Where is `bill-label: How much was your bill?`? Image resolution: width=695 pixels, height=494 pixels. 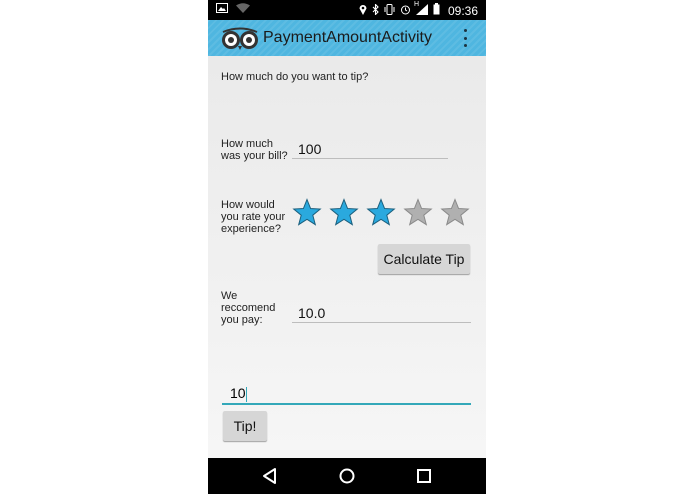
bill-label: How much was your bill? is located at coordinates (254, 150).